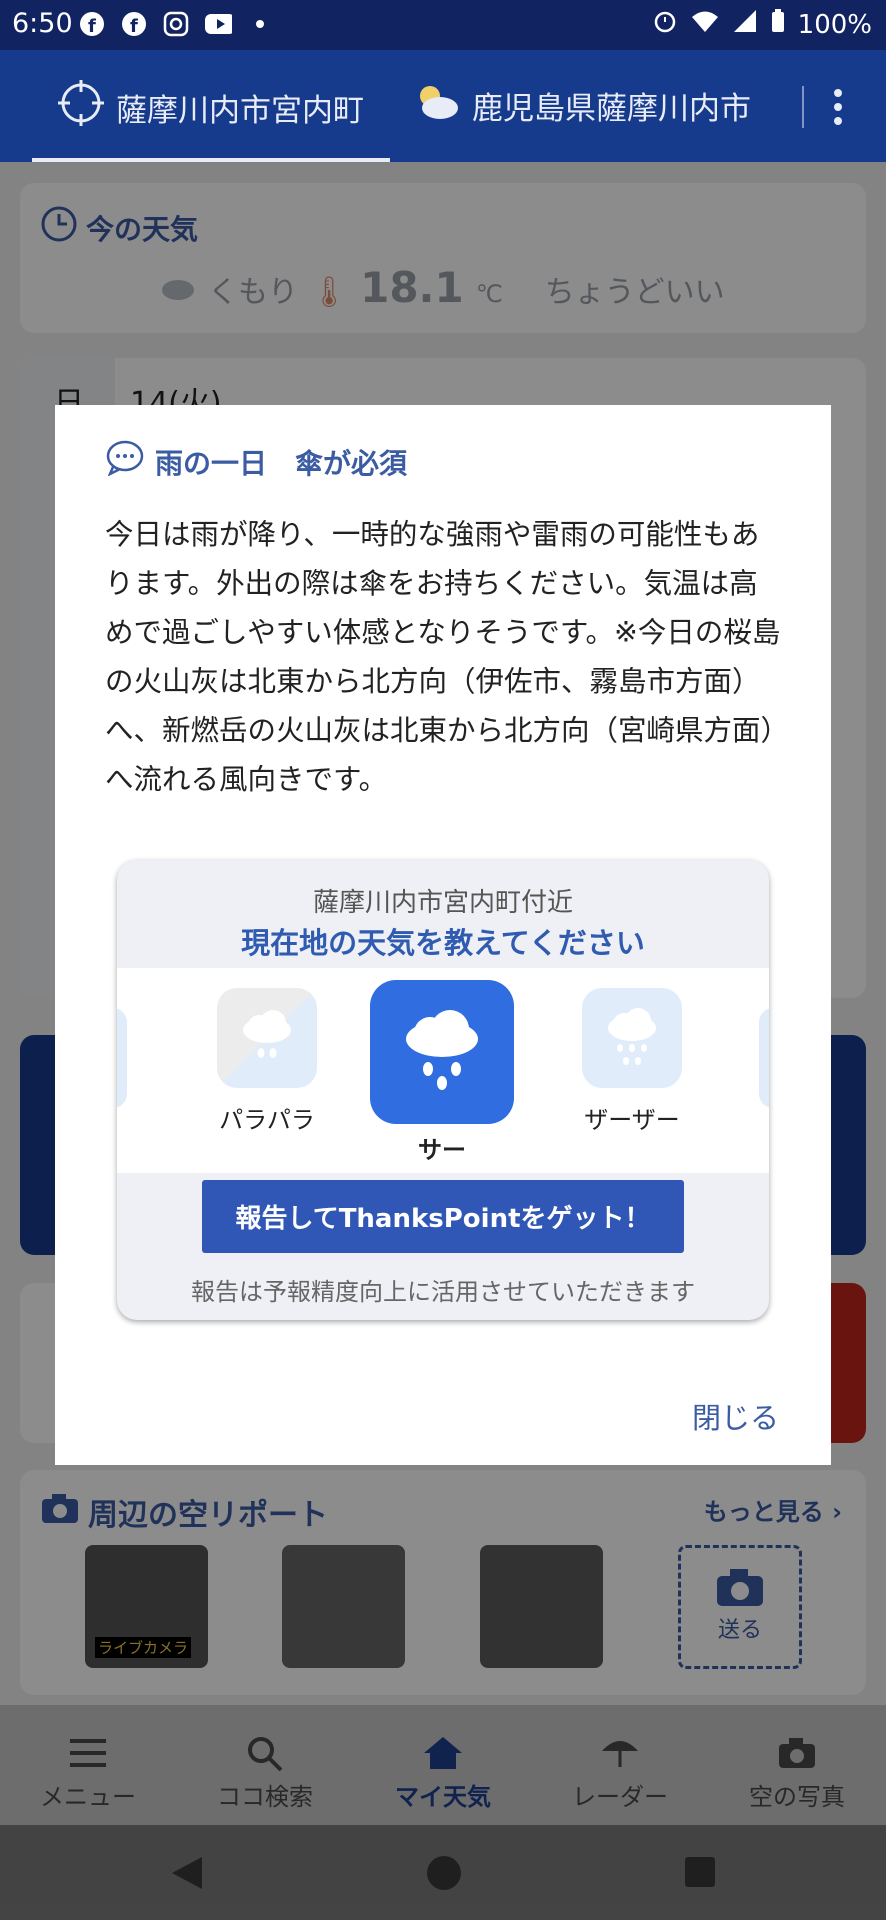 The height and width of the screenshot is (1920, 886). What do you see at coordinates (443, 1216) in the screenshot?
I see `report-button: 報告してThanksPointをゲット！` at bounding box center [443, 1216].